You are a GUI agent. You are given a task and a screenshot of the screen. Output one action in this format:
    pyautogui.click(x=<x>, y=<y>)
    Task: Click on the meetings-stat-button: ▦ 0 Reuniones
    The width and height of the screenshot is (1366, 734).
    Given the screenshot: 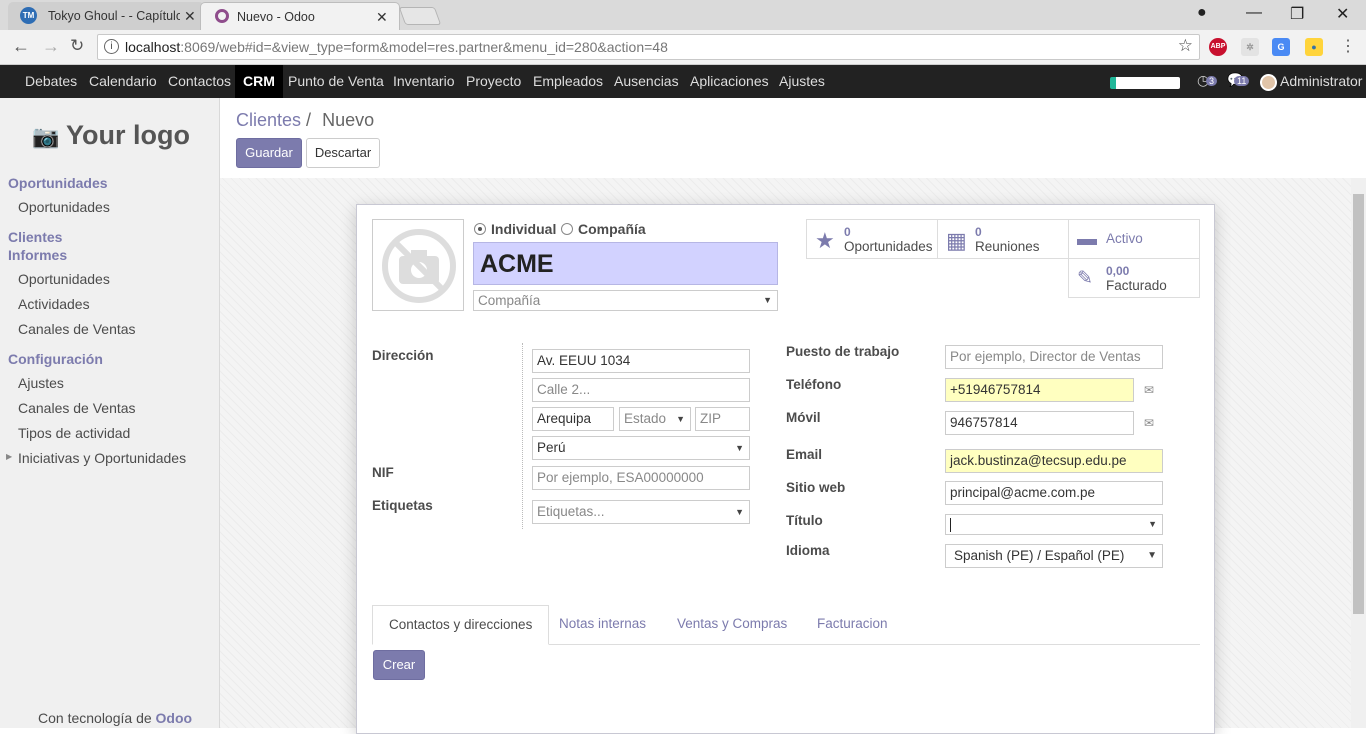 What is the action you would take?
    pyautogui.click(x=1003, y=239)
    